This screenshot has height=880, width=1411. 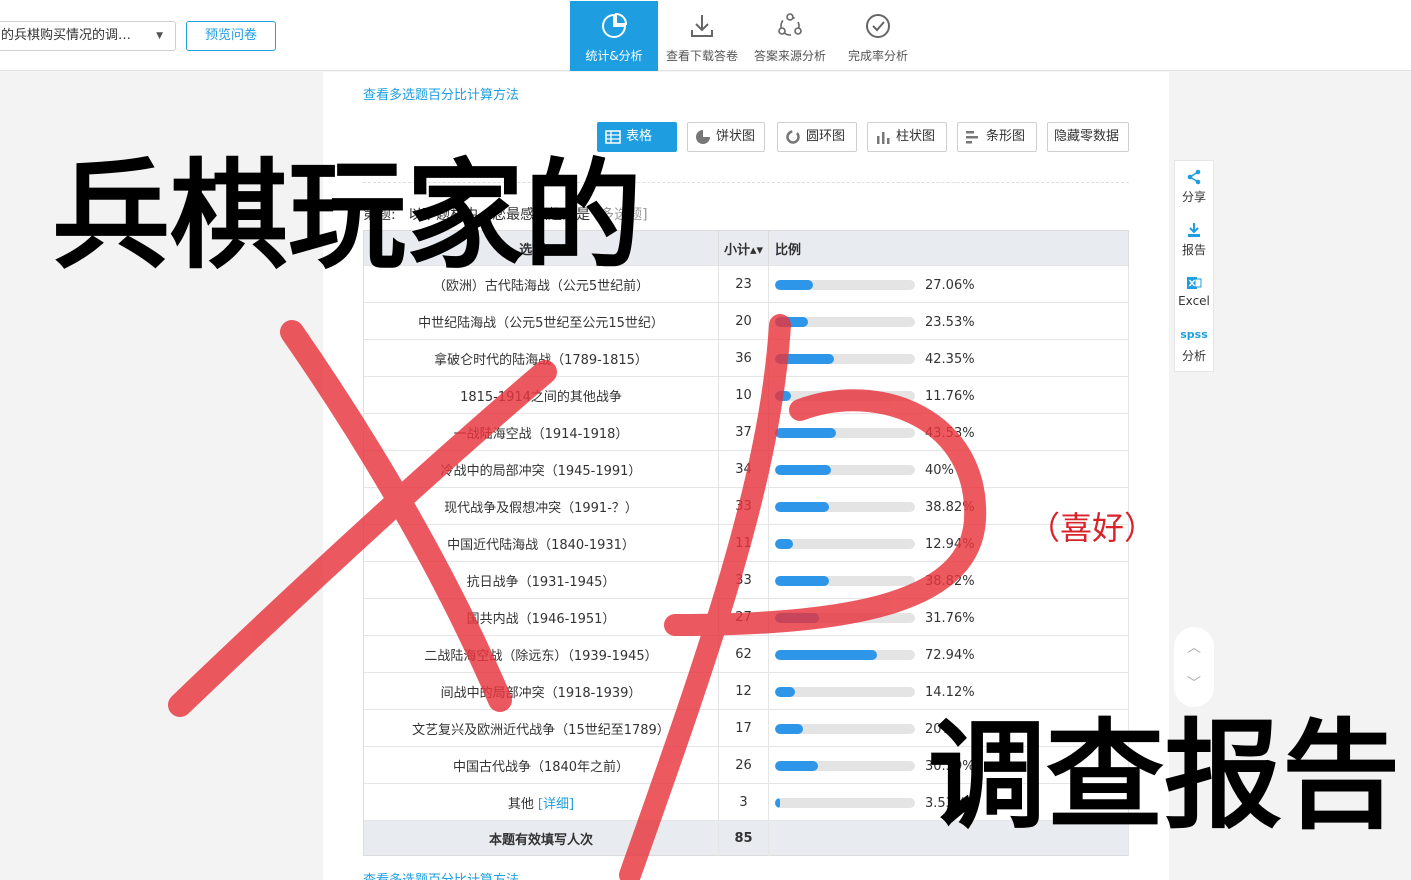 I want to click on share-nodes-icon, so click(x=790, y=24).